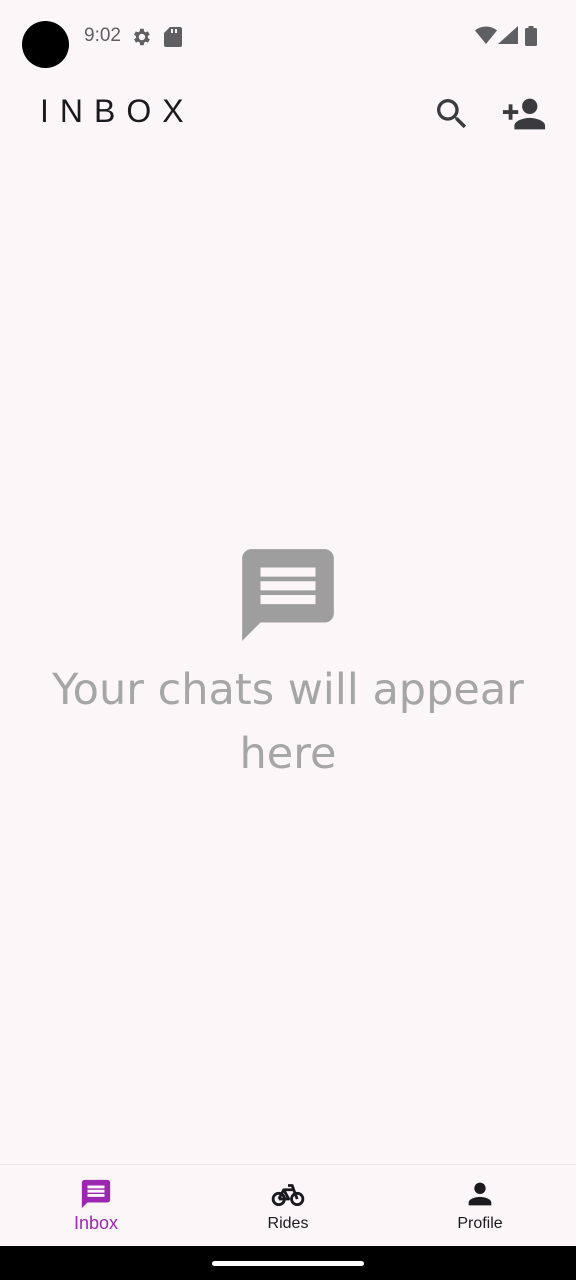  I want to click on nav-label-profile: Profile, so click(480, 1223).